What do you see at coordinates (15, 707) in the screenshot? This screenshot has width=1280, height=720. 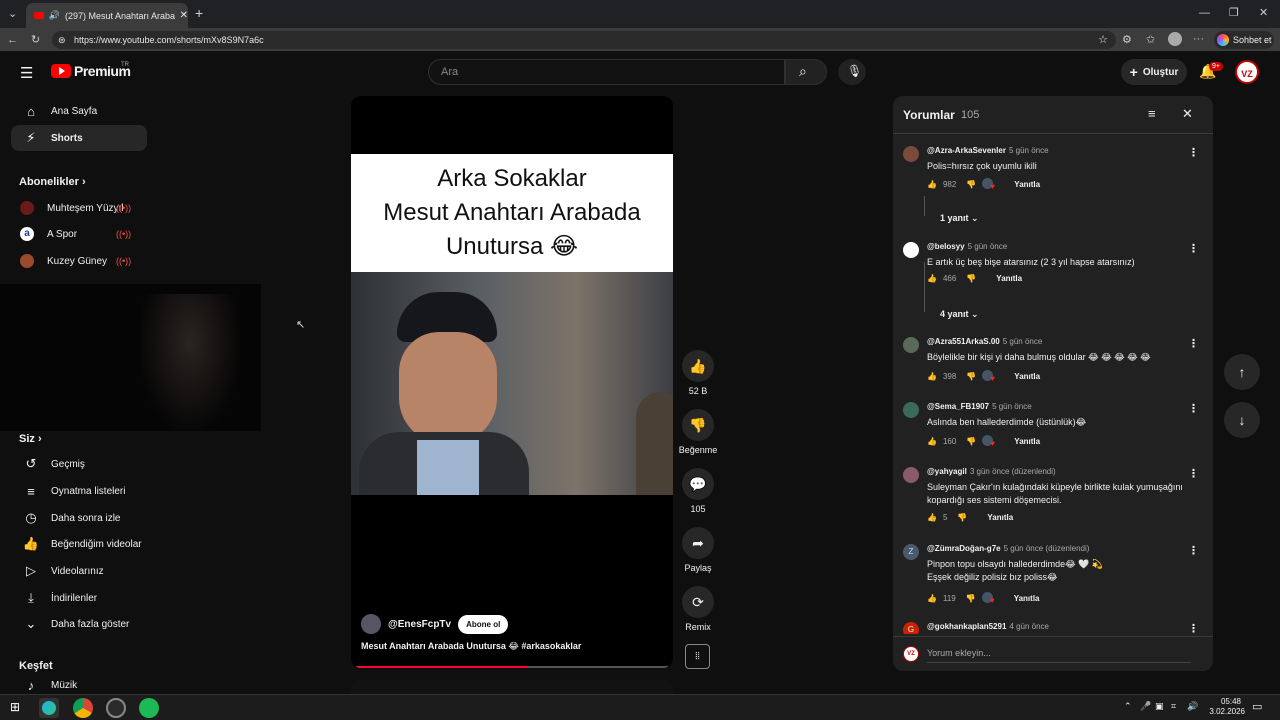 I see `windows-start-icon: ⊞` at bounding box center [15, 707].